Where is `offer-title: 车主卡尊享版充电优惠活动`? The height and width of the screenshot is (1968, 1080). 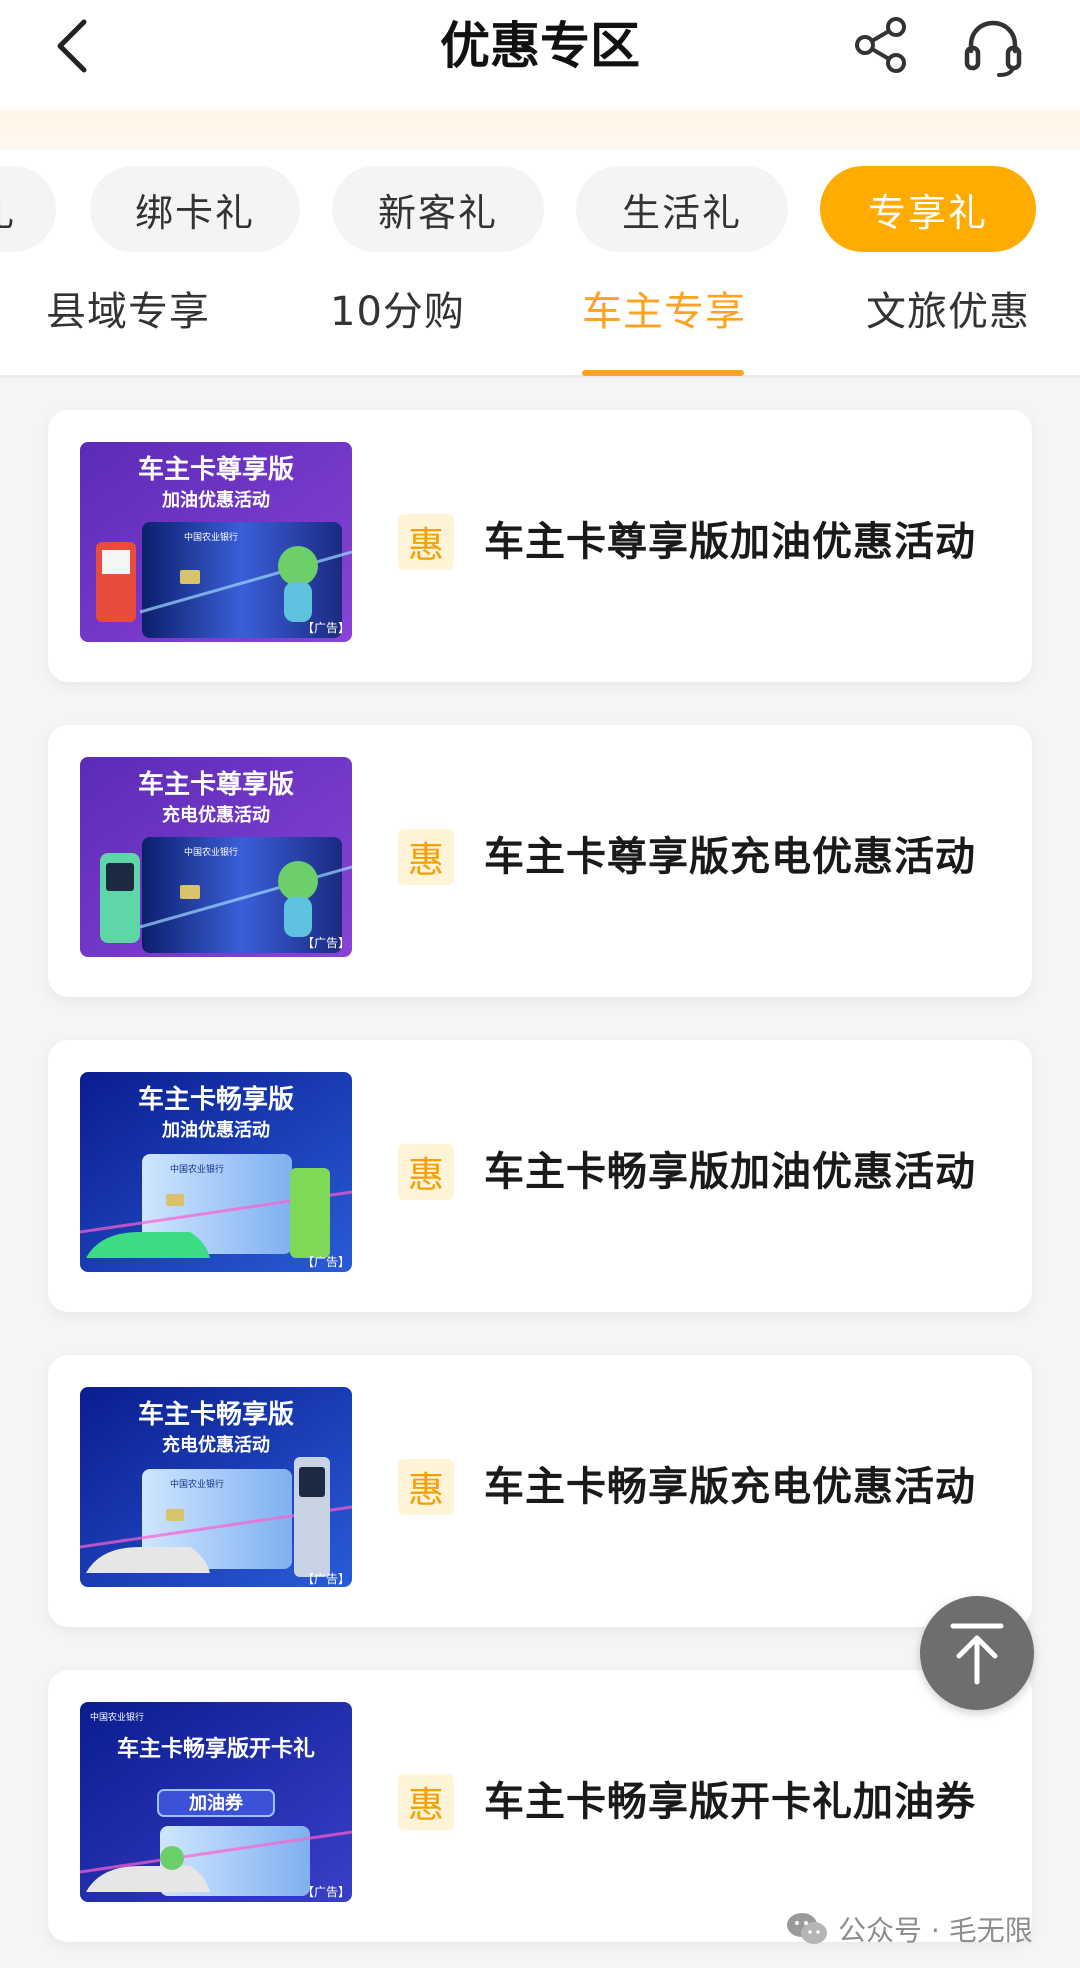 offer-title: 车主卡尊享版充电优惠活动 is located at coordinates (730, 857).